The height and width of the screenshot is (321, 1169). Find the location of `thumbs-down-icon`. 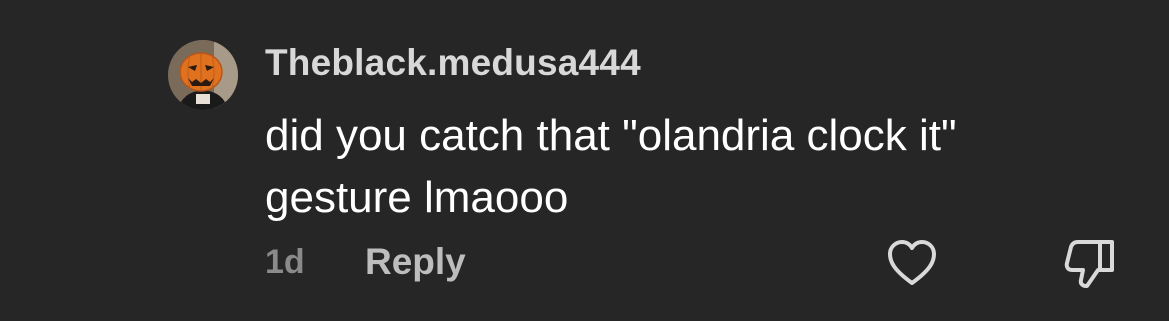

thumbs-down-icon is located at coordinates (1089, 264).